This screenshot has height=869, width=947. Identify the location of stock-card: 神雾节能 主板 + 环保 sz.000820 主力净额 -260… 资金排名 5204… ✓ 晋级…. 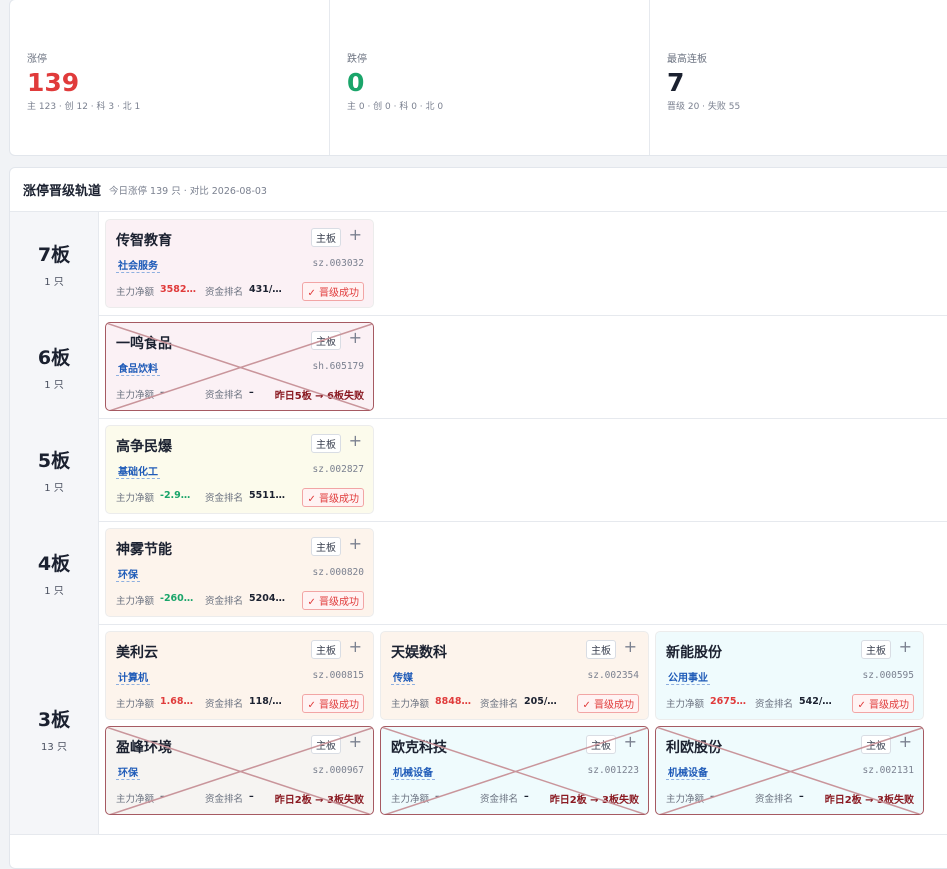
(239, 572).